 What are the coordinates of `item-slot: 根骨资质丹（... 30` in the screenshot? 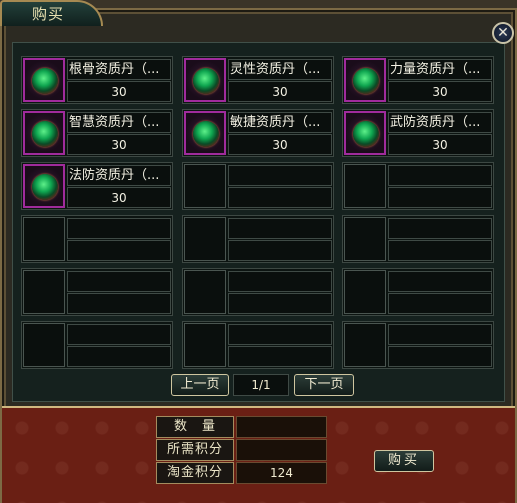 It's located at (97, 80).